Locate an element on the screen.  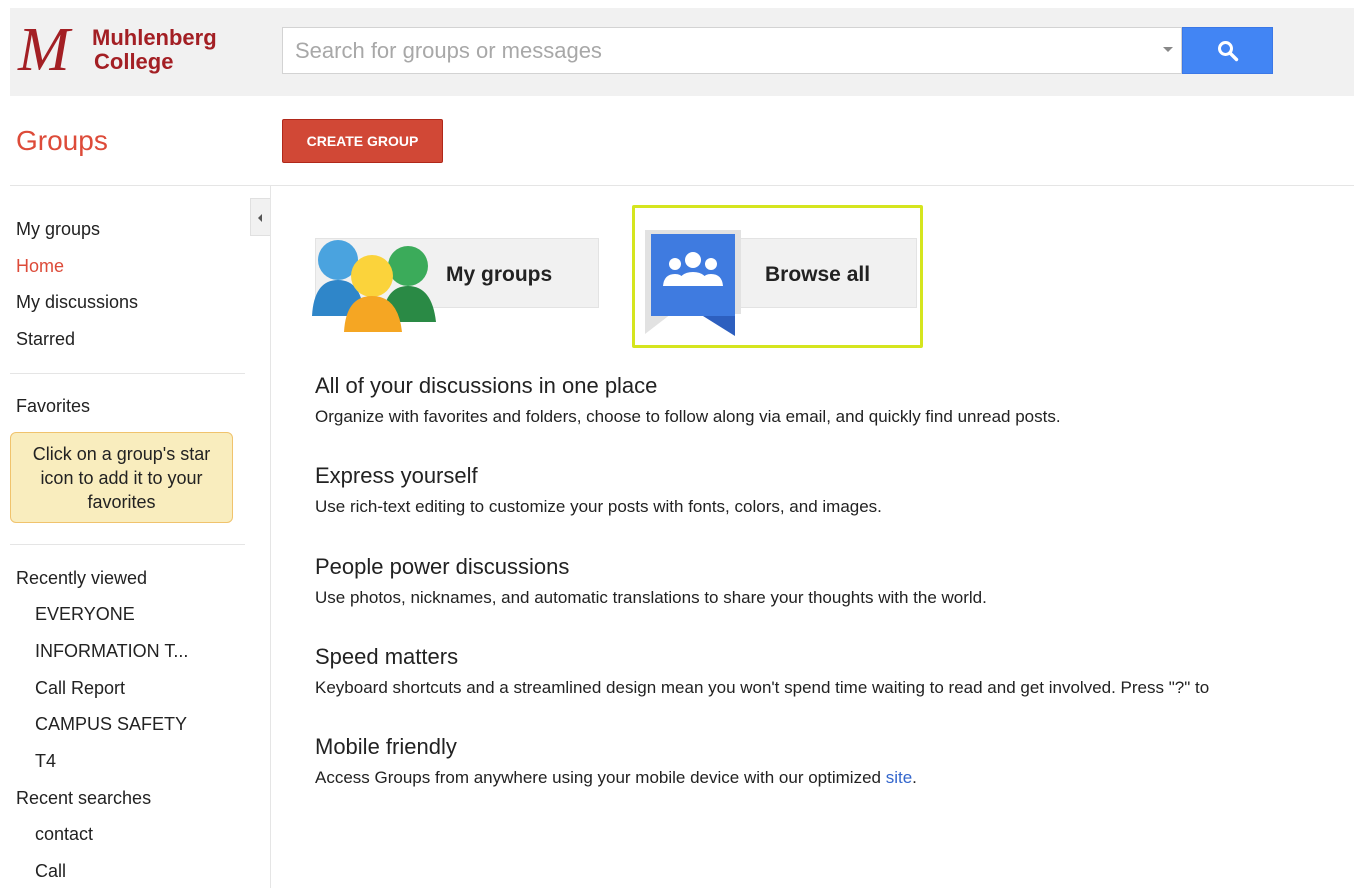
recent-group-call-report: Call Report is located at coordinates (80, 688).